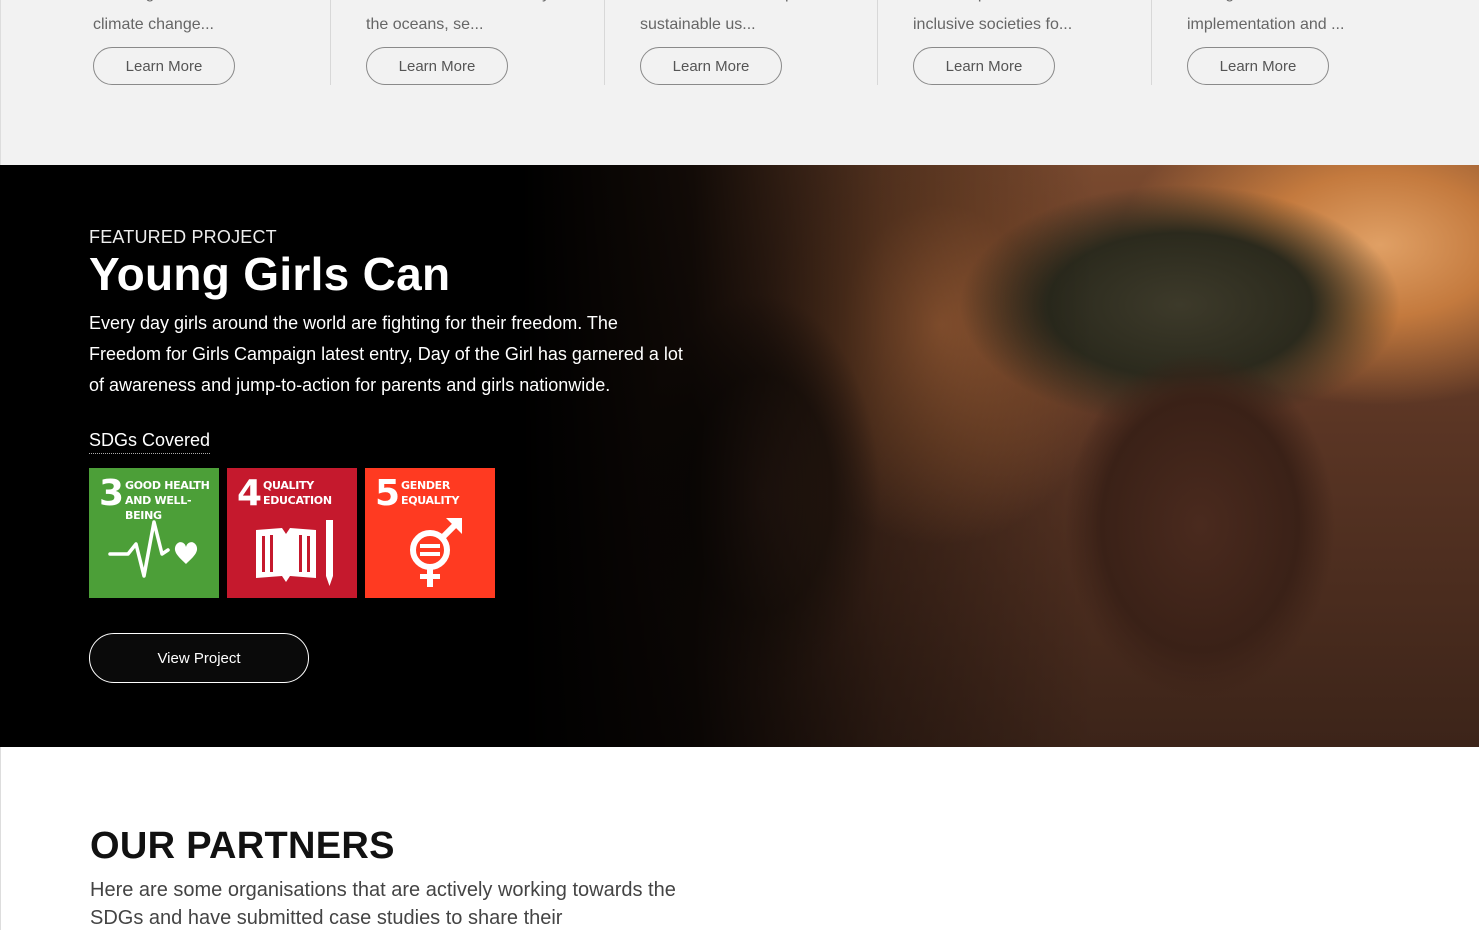 The image size is (1479, 930). Describe the element at coordinates (112, 493) in the screenshot. I see `goal-number: 3` at that location.